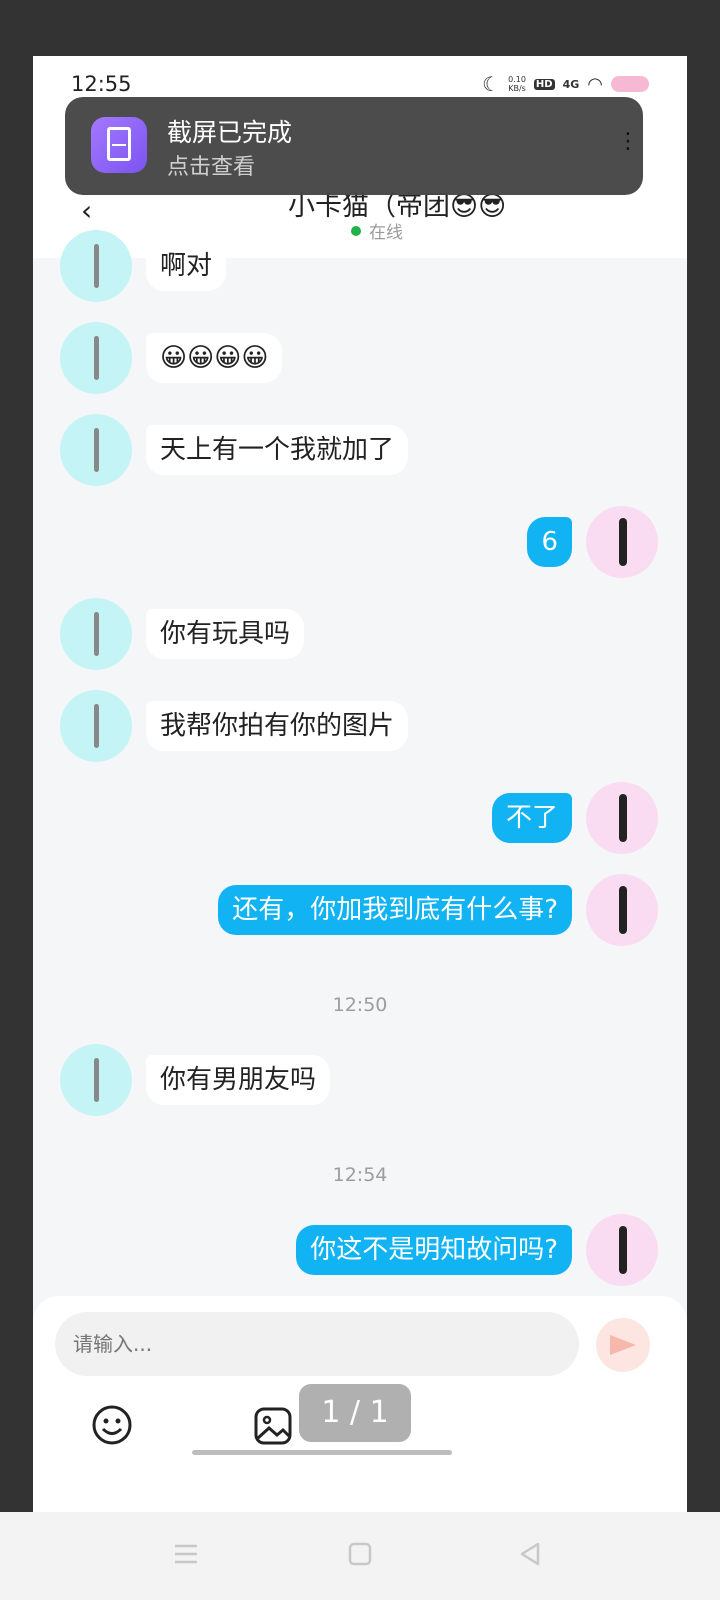  I want to click on message-row: 还有，你加我到底有什么事?, so click(438, 910).